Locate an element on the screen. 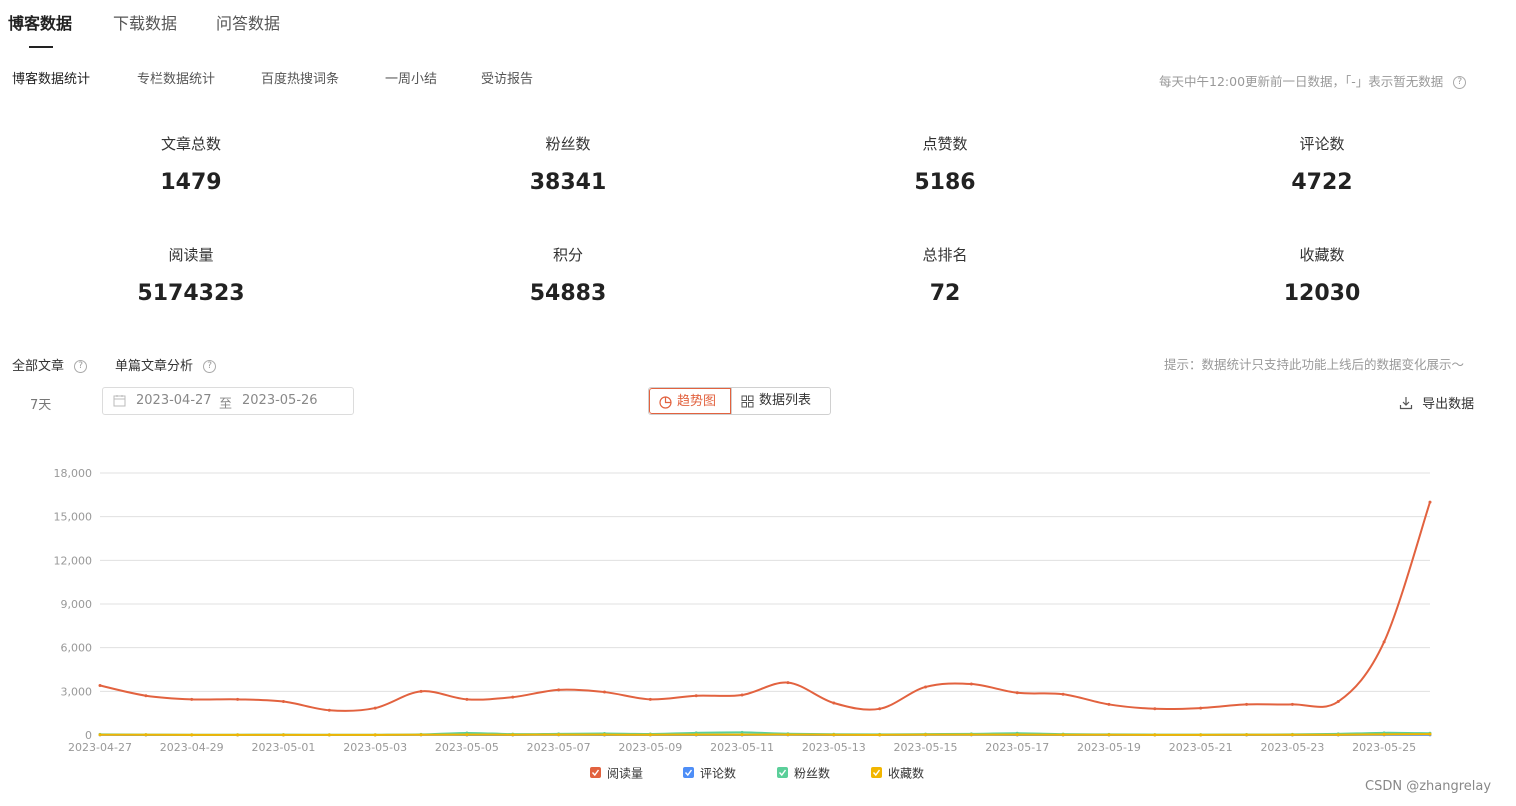 This screenshot has height=806, width=1516. x-tick-label: 2023-05-23 is located at coordinates (1292, 747).